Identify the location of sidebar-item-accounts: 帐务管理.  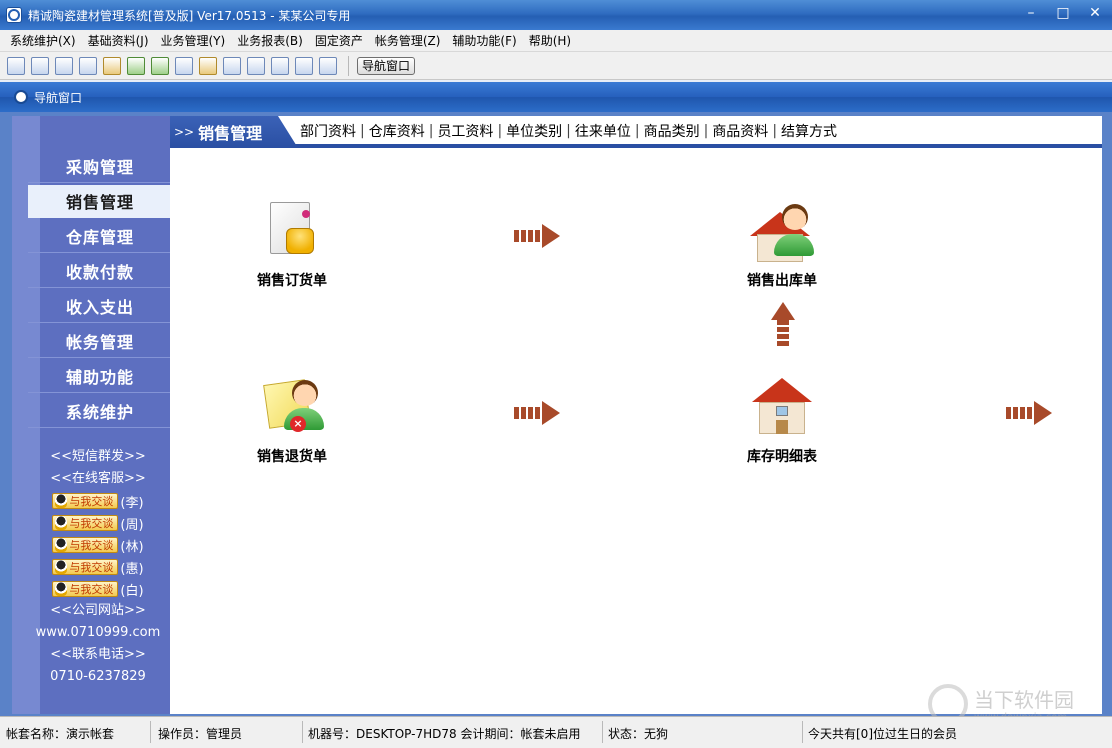
(99, 341).